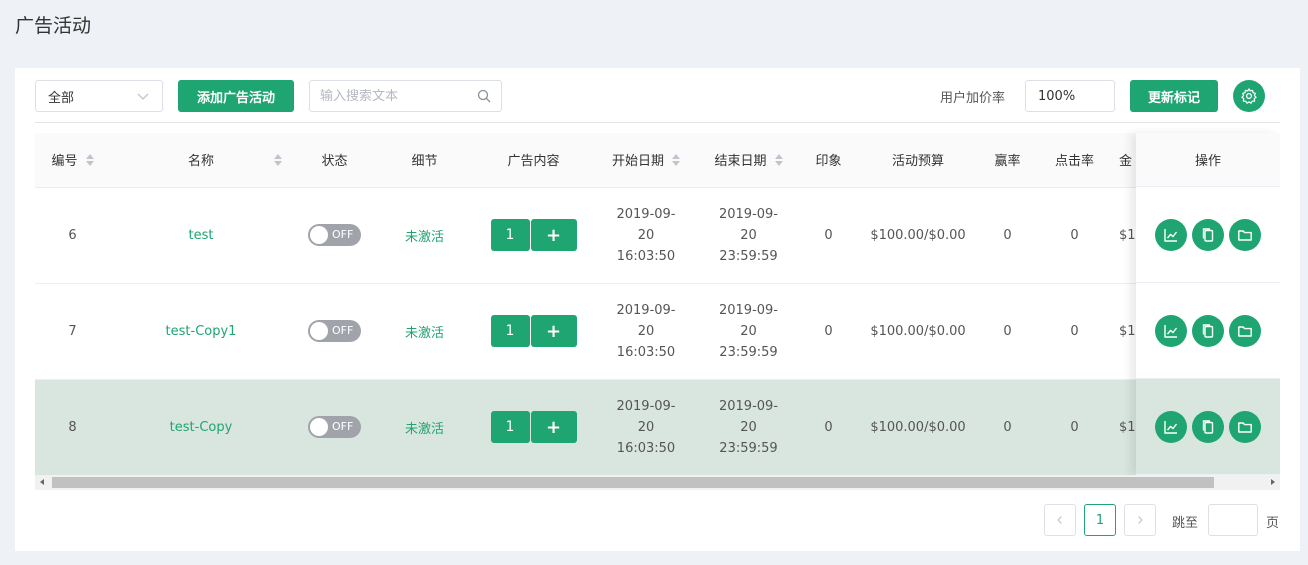 The height and width of the screenshot is (565, 1308). What do you see at coordinates (1174, 96) in the screenshot?
I see `update-markup-button: 更新标记` at bounding box center [1174, 96].